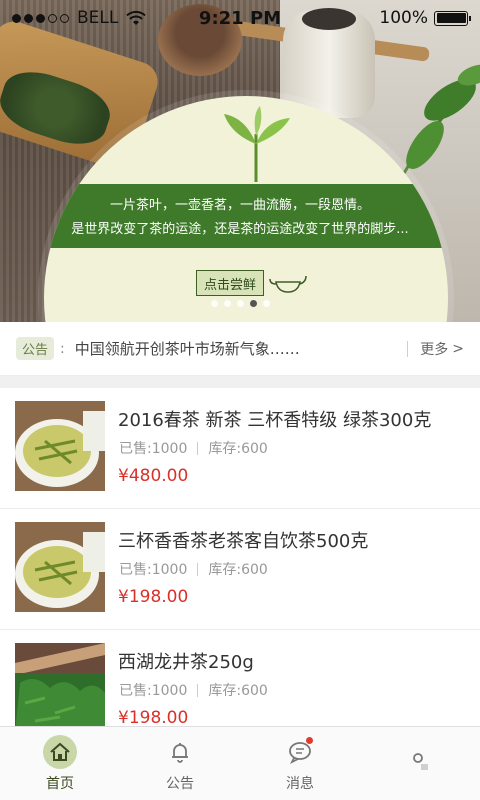  What do you see at coordinates (300, 783) in the screenshot?
I see `tab-label: 消息` at bounding box center [300, 783].